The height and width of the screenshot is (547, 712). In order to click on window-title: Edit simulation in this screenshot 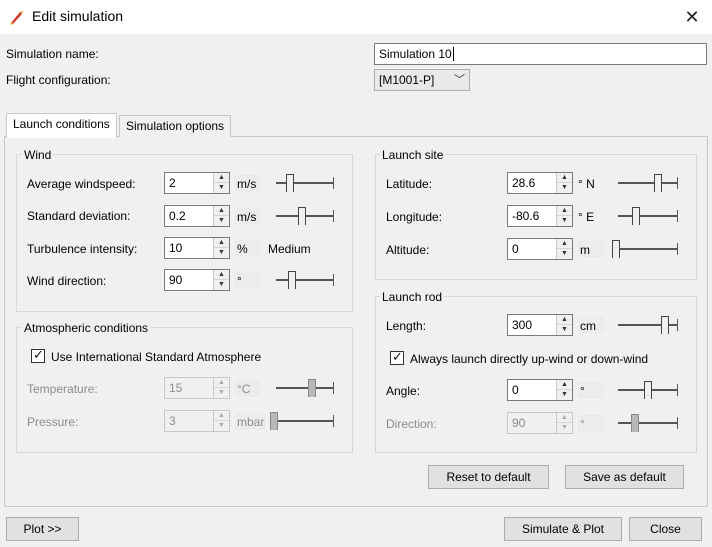, I will do `click(78, 16)`.